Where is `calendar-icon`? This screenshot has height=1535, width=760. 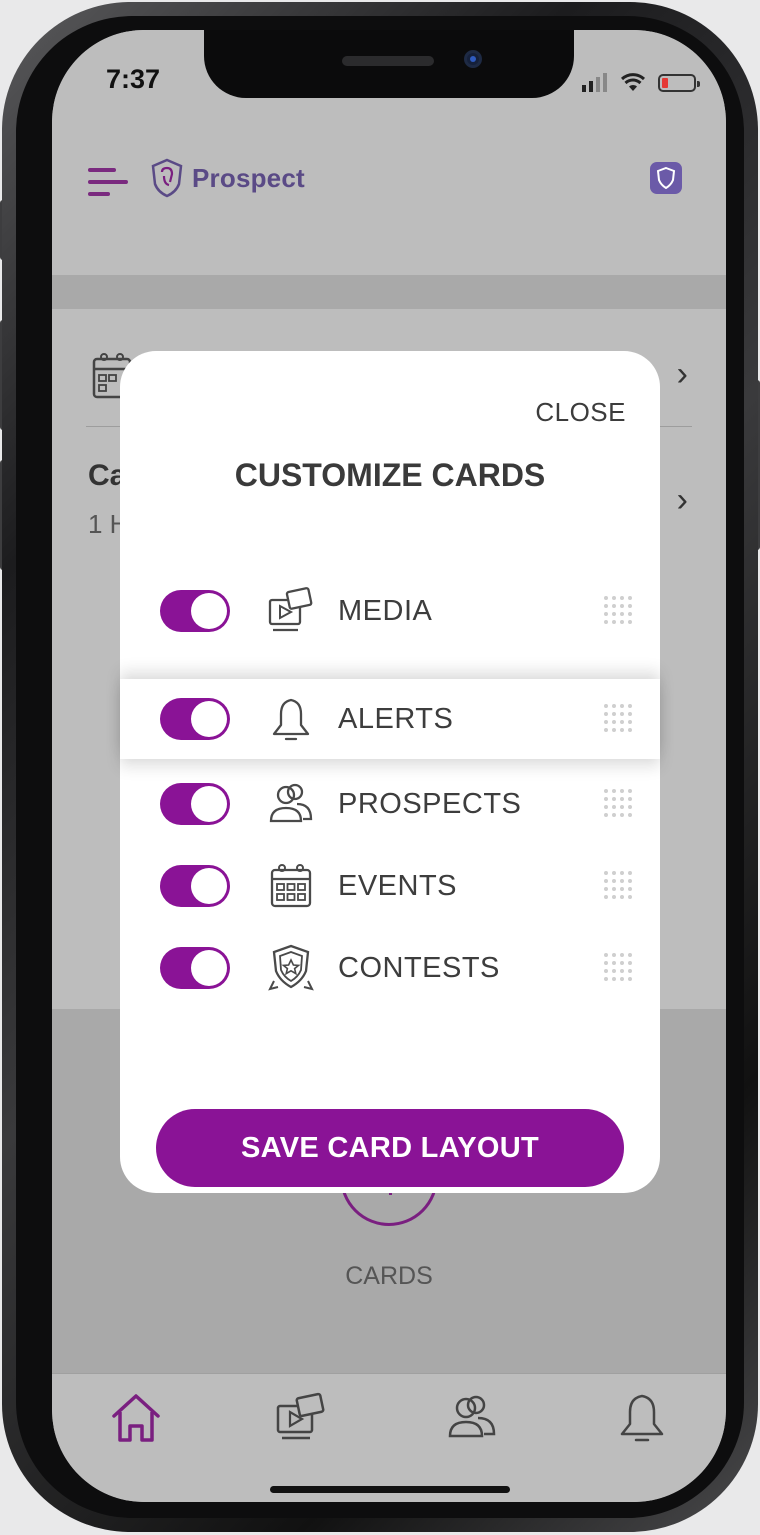
calendar-icon is located at coordinates (291, 886).